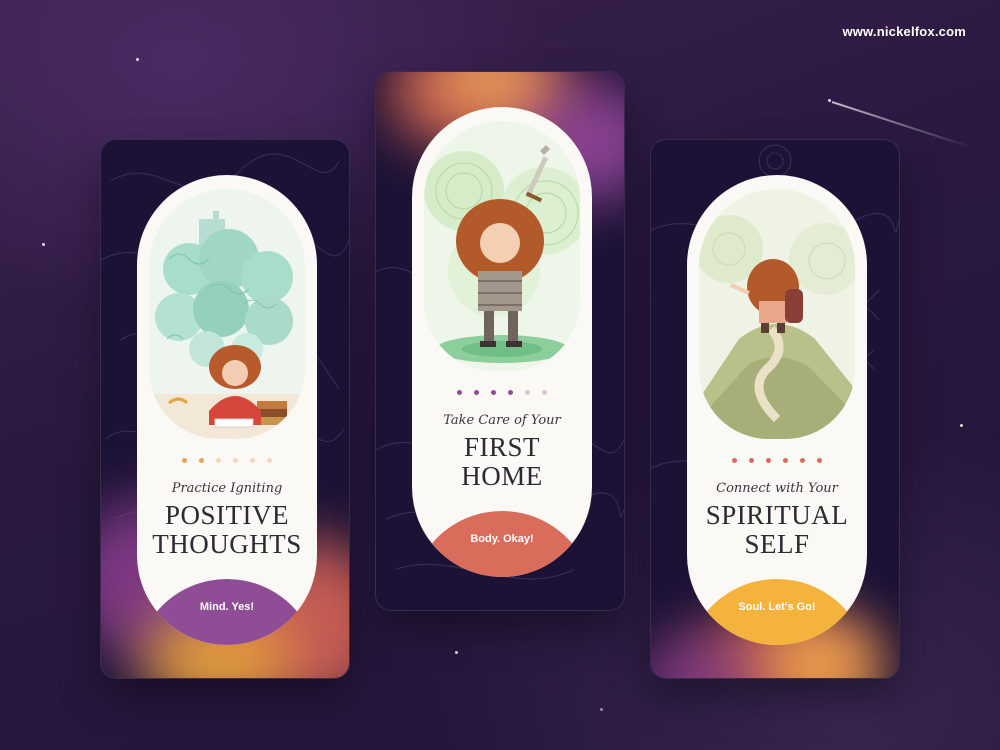 This screenshot has height=750, width=1000. Describe the element at coordinates (227, 488) in the screenshot. I see `card-subtitle: Practice Igniting` at that location.